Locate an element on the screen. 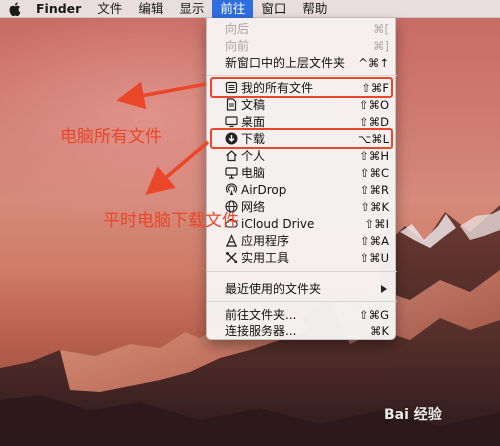  computer-icon is located at coordinates (231, 173).